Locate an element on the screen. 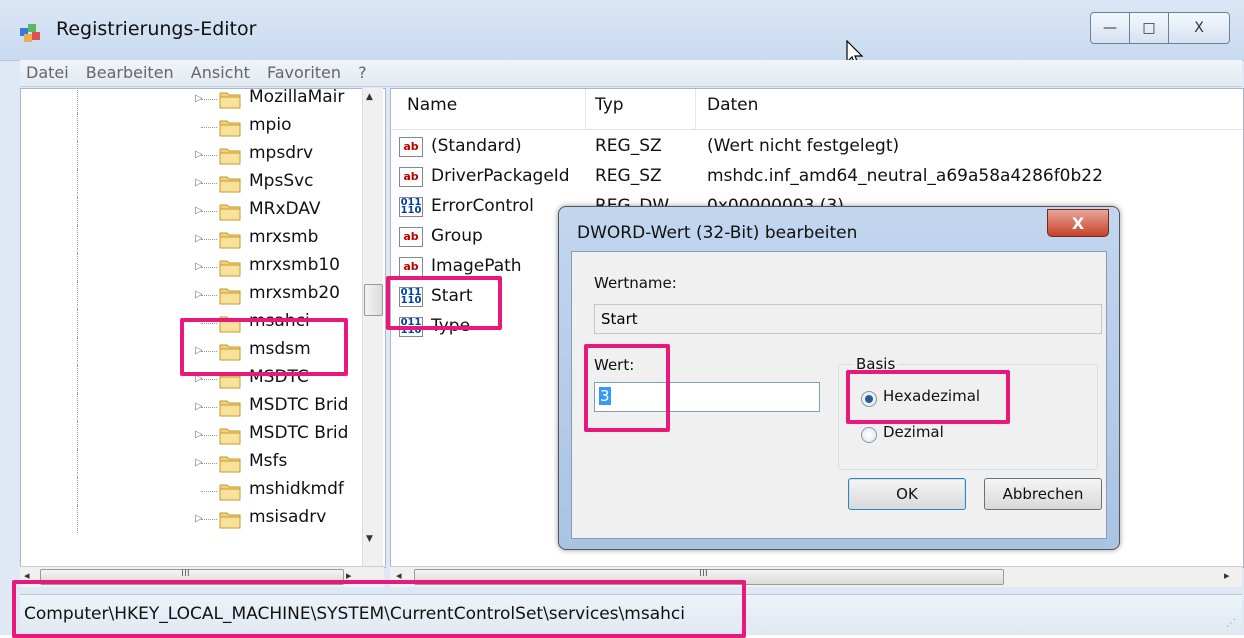 This screenshot has width=1244, height=638. minimize-button: — is located at coordinates (1110, 28).